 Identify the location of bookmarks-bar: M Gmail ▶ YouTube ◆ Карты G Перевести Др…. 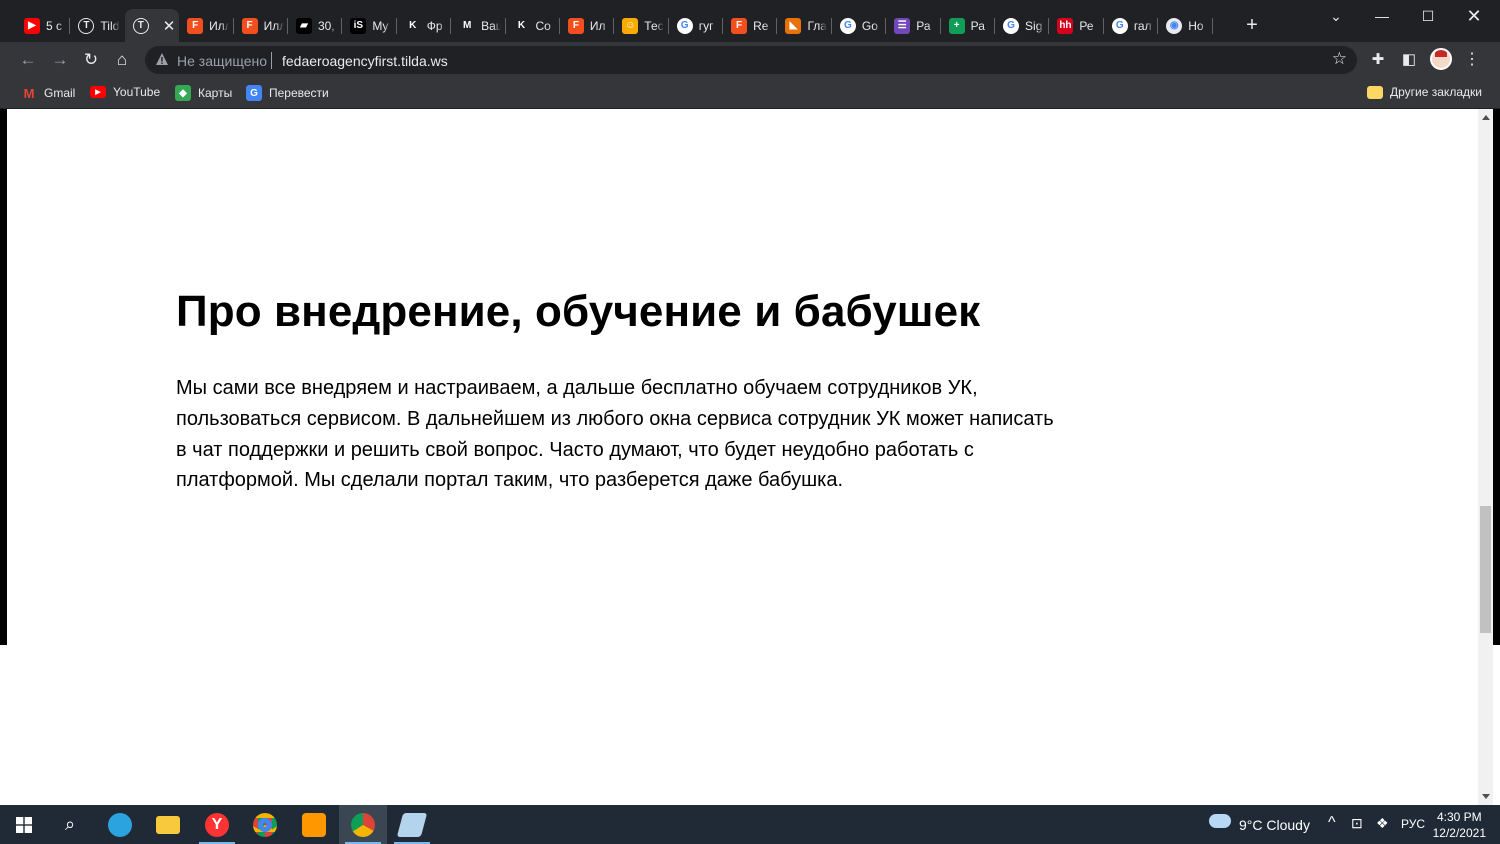
(750, 93).